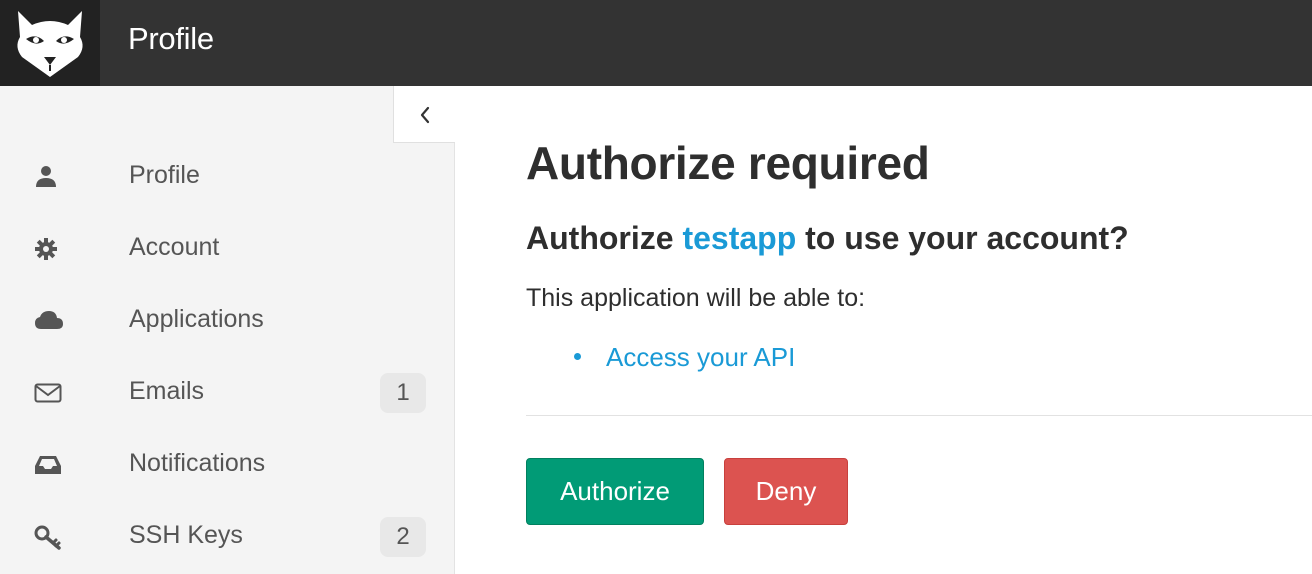  Describe the element at coordinates (171, 38) in the screenshot. I see `header-title: Profile` at that location.